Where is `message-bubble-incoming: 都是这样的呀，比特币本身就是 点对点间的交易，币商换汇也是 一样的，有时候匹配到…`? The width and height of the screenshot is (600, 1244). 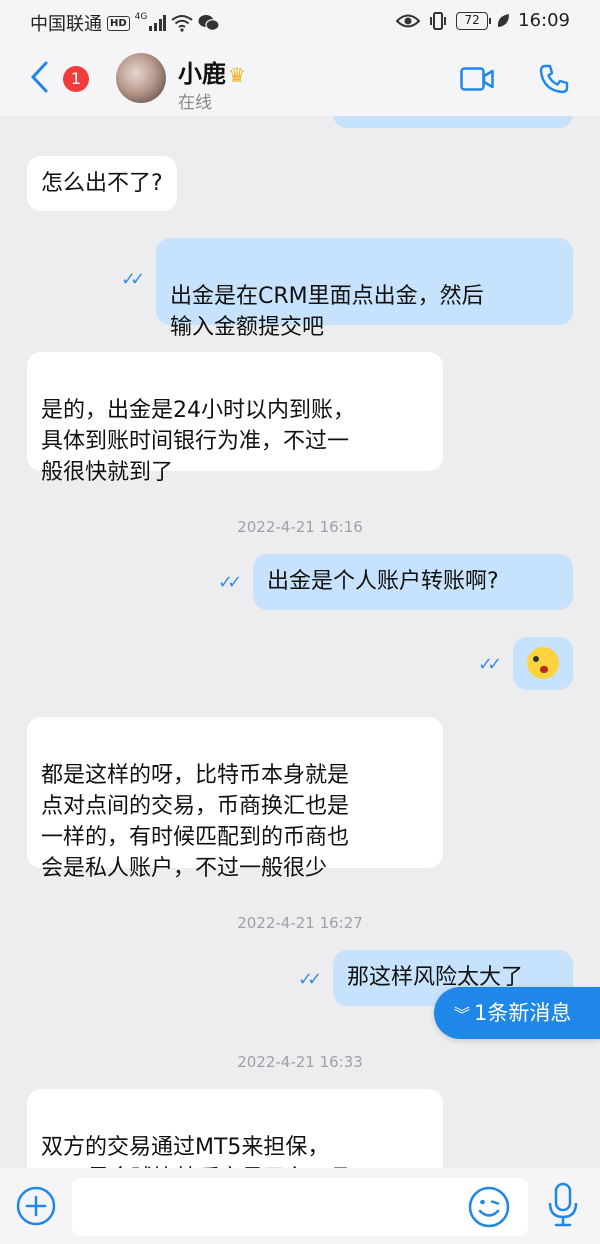 message-bubble-incoming: 都是这样的呀，比特币本身就是 点对点间的交易，币商换汇也是 一样的，有时候匹配到… is located at coordinates (235, 799).